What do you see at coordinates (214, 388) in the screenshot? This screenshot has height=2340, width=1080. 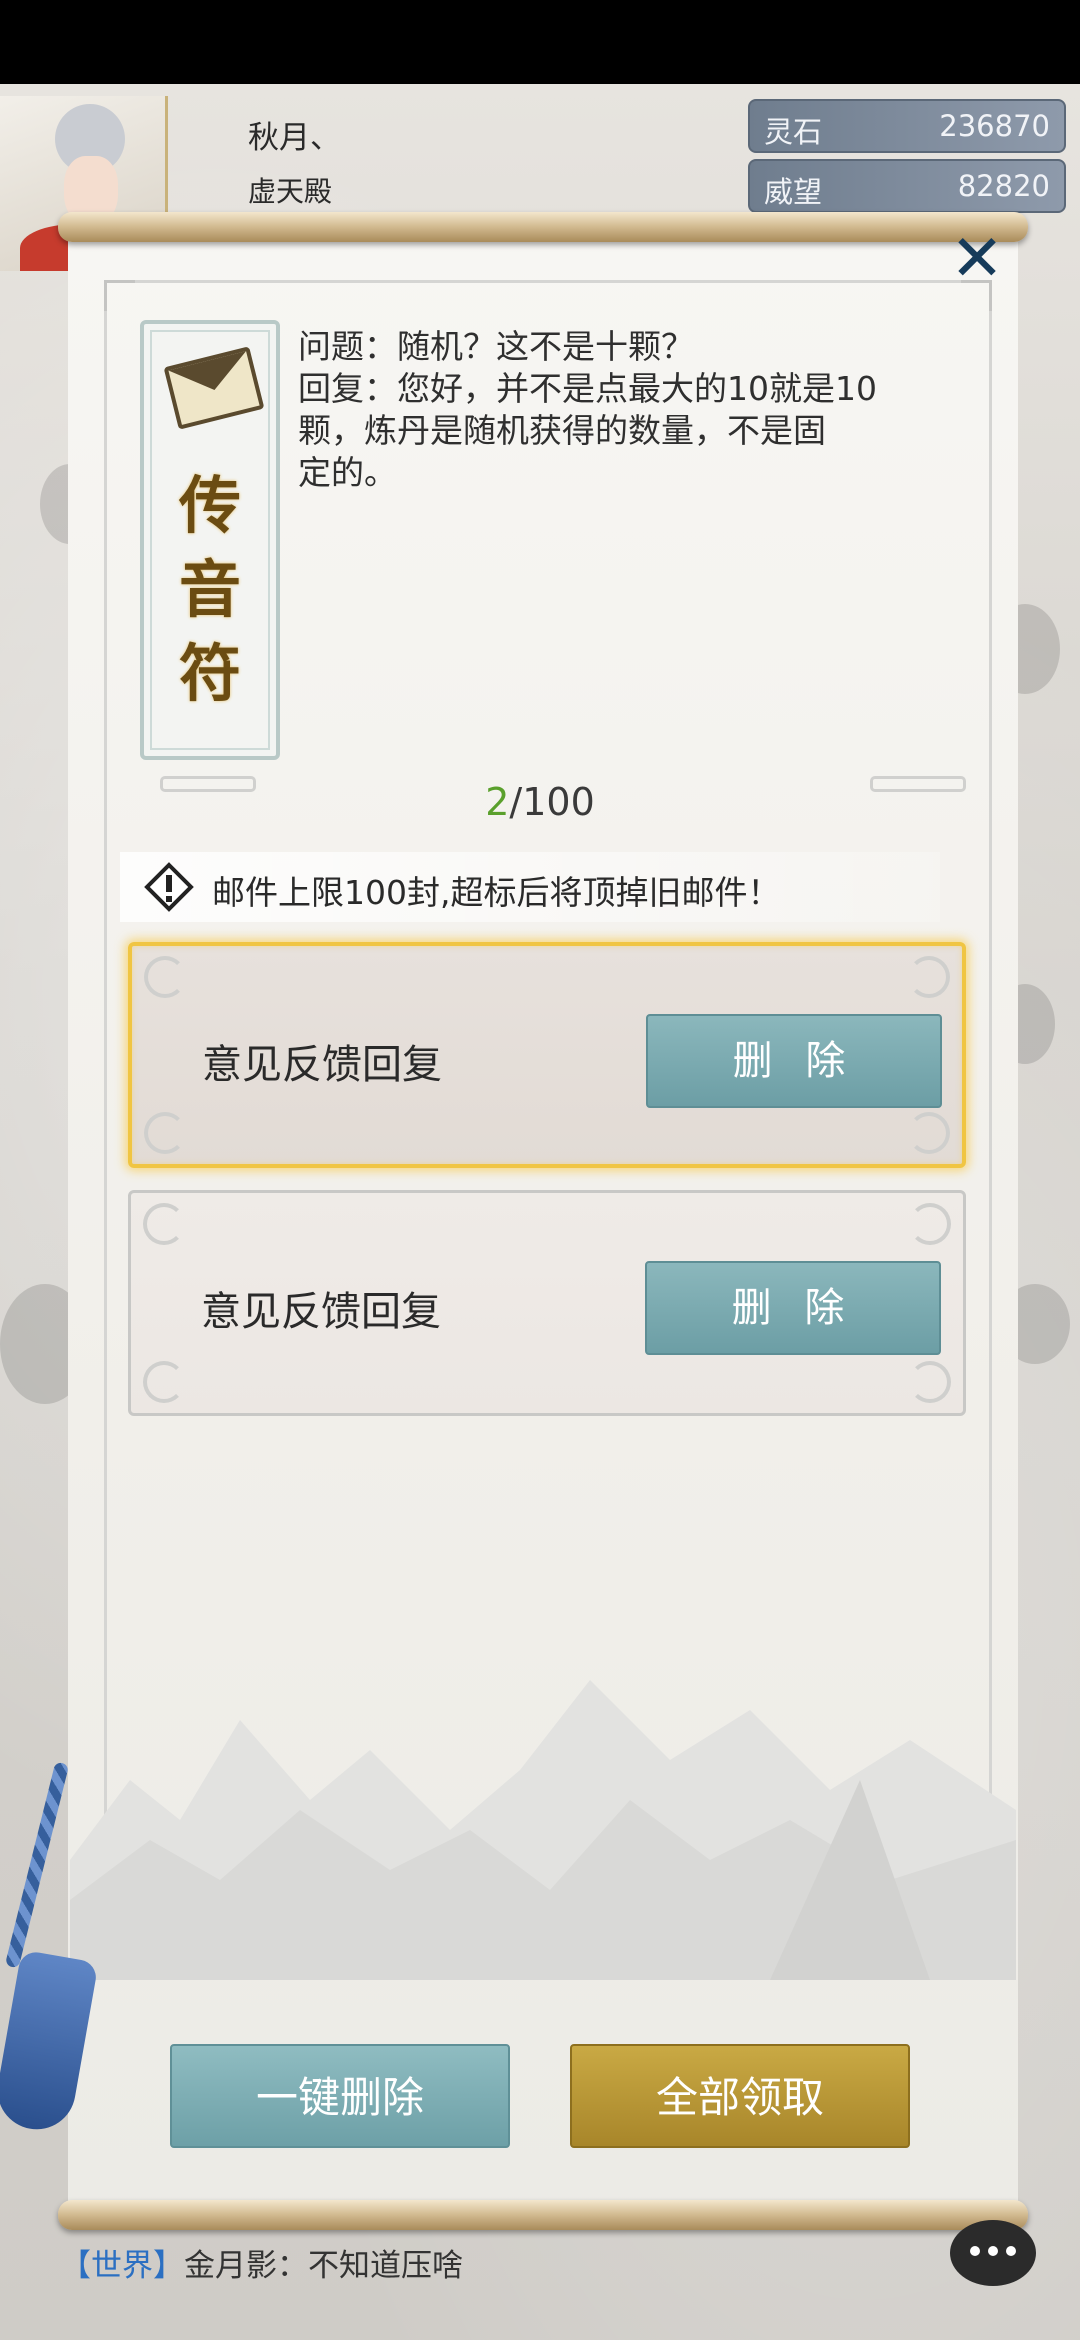 I see `envelope-icon` at bounding box center [214, 388].